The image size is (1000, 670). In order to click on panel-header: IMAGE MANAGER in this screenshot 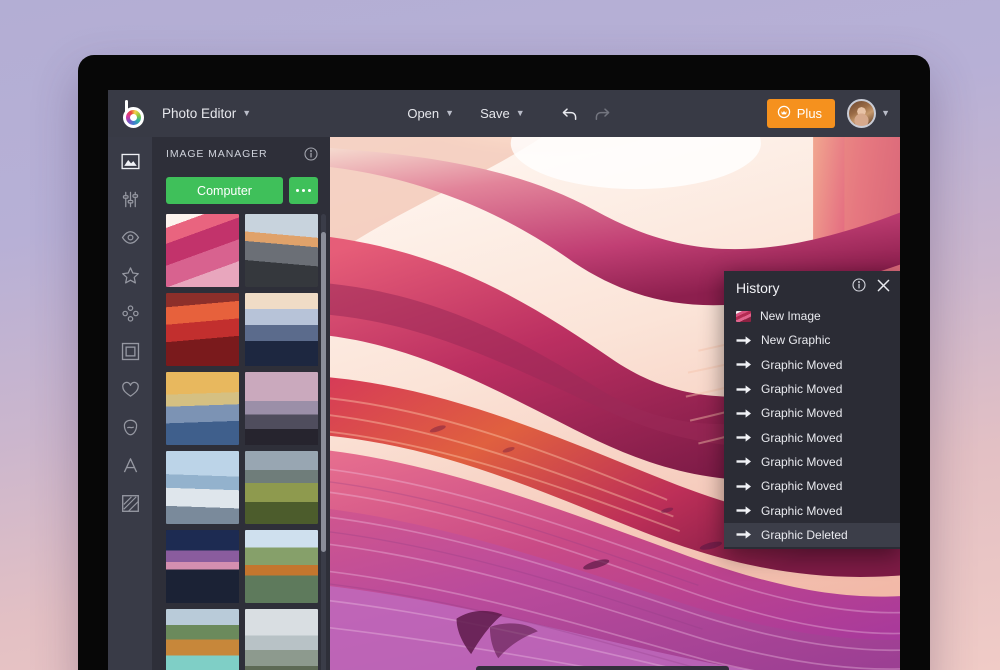, I will do `click(241, 154)`.